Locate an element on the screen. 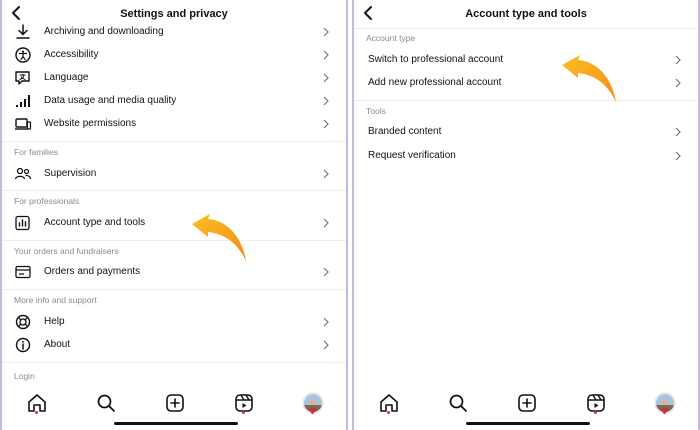 This screenshot has height=430, width=700. settings-item-accessibility: Accessibility is located at coordinates (174, 55).